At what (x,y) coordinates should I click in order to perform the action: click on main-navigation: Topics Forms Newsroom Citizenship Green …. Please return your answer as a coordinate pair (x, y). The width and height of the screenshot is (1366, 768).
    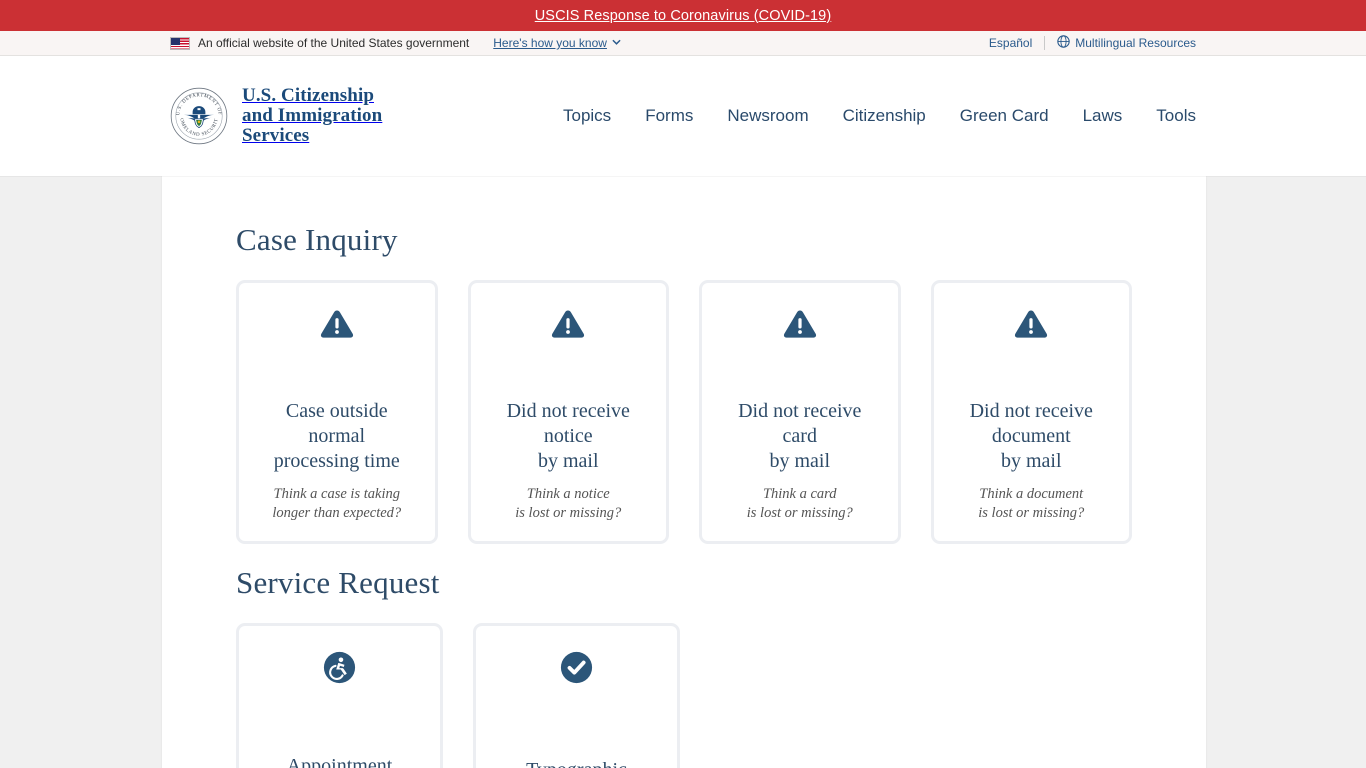
    Looking at the image, I should click on (879, 116).